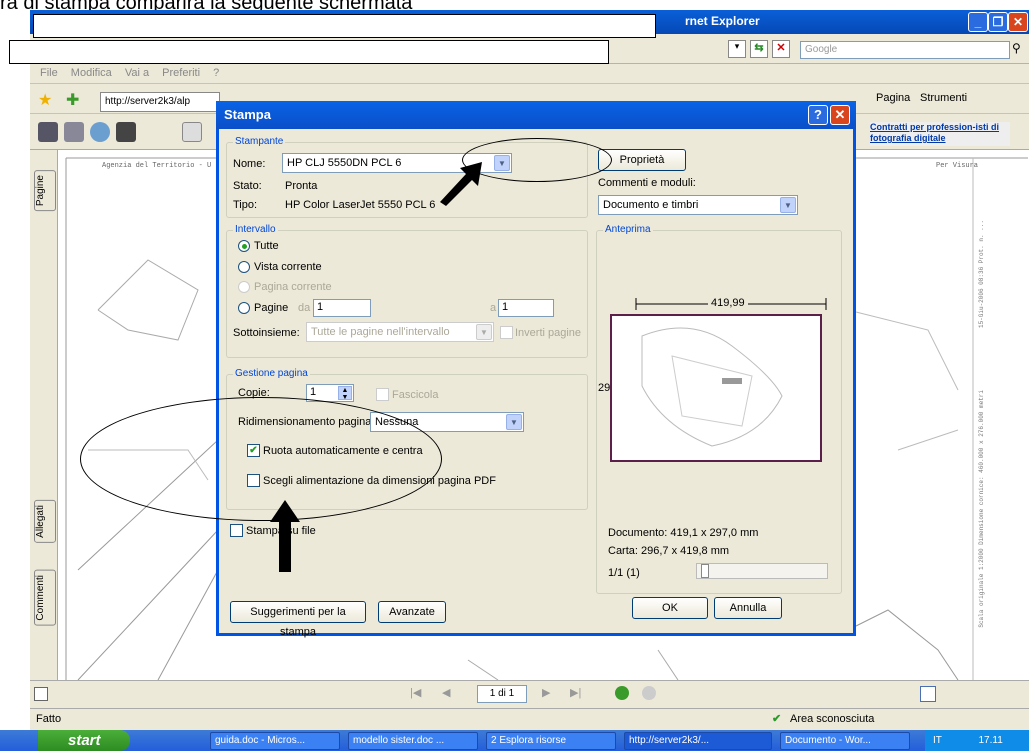  Describe the element at coordinates (622, 693) in the screenshot. I see `back-view-icon` at that location.